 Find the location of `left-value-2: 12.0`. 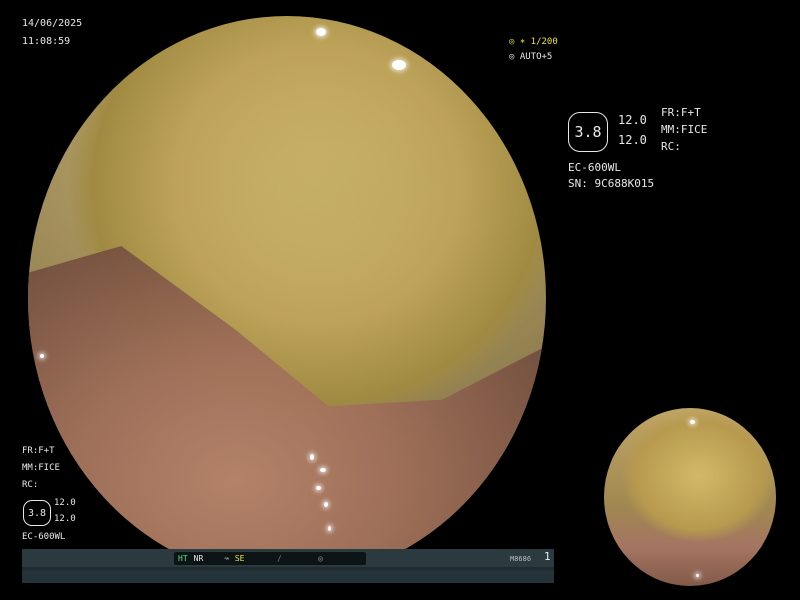

left-value-2: 12.0 is located at coordinates (65, 519).